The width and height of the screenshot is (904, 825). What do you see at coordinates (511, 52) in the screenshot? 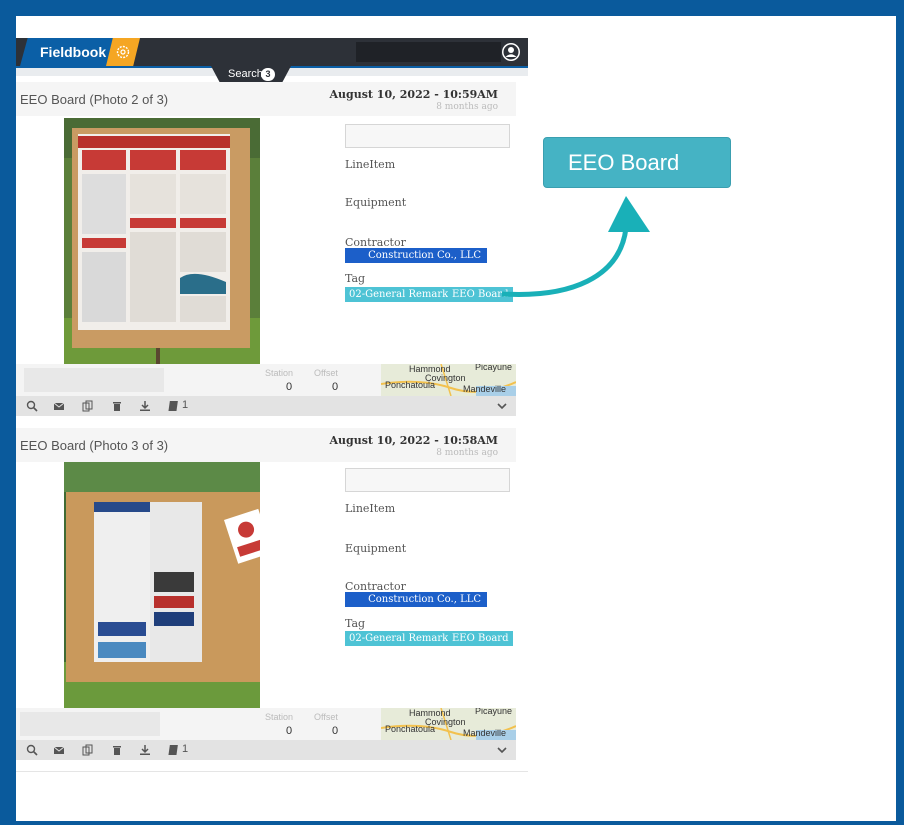
I see `user-icon` at bounding box center [511, 52].